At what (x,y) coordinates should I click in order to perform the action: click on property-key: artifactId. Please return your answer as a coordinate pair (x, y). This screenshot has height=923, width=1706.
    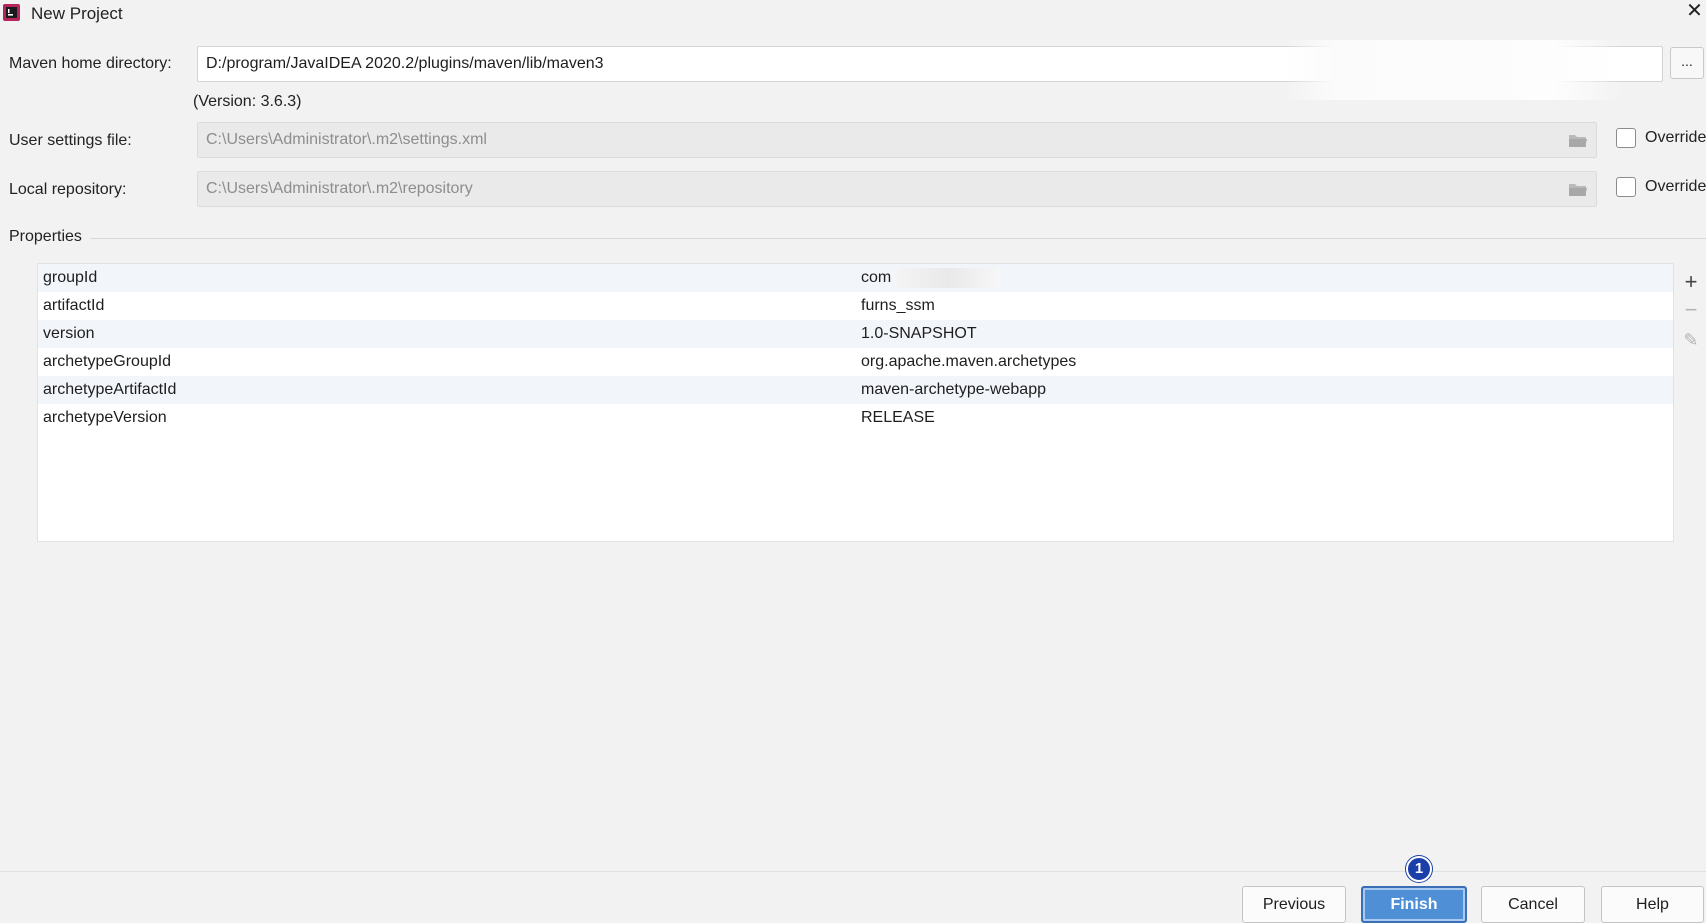
    Looking at the image, I should click on (74, 305).